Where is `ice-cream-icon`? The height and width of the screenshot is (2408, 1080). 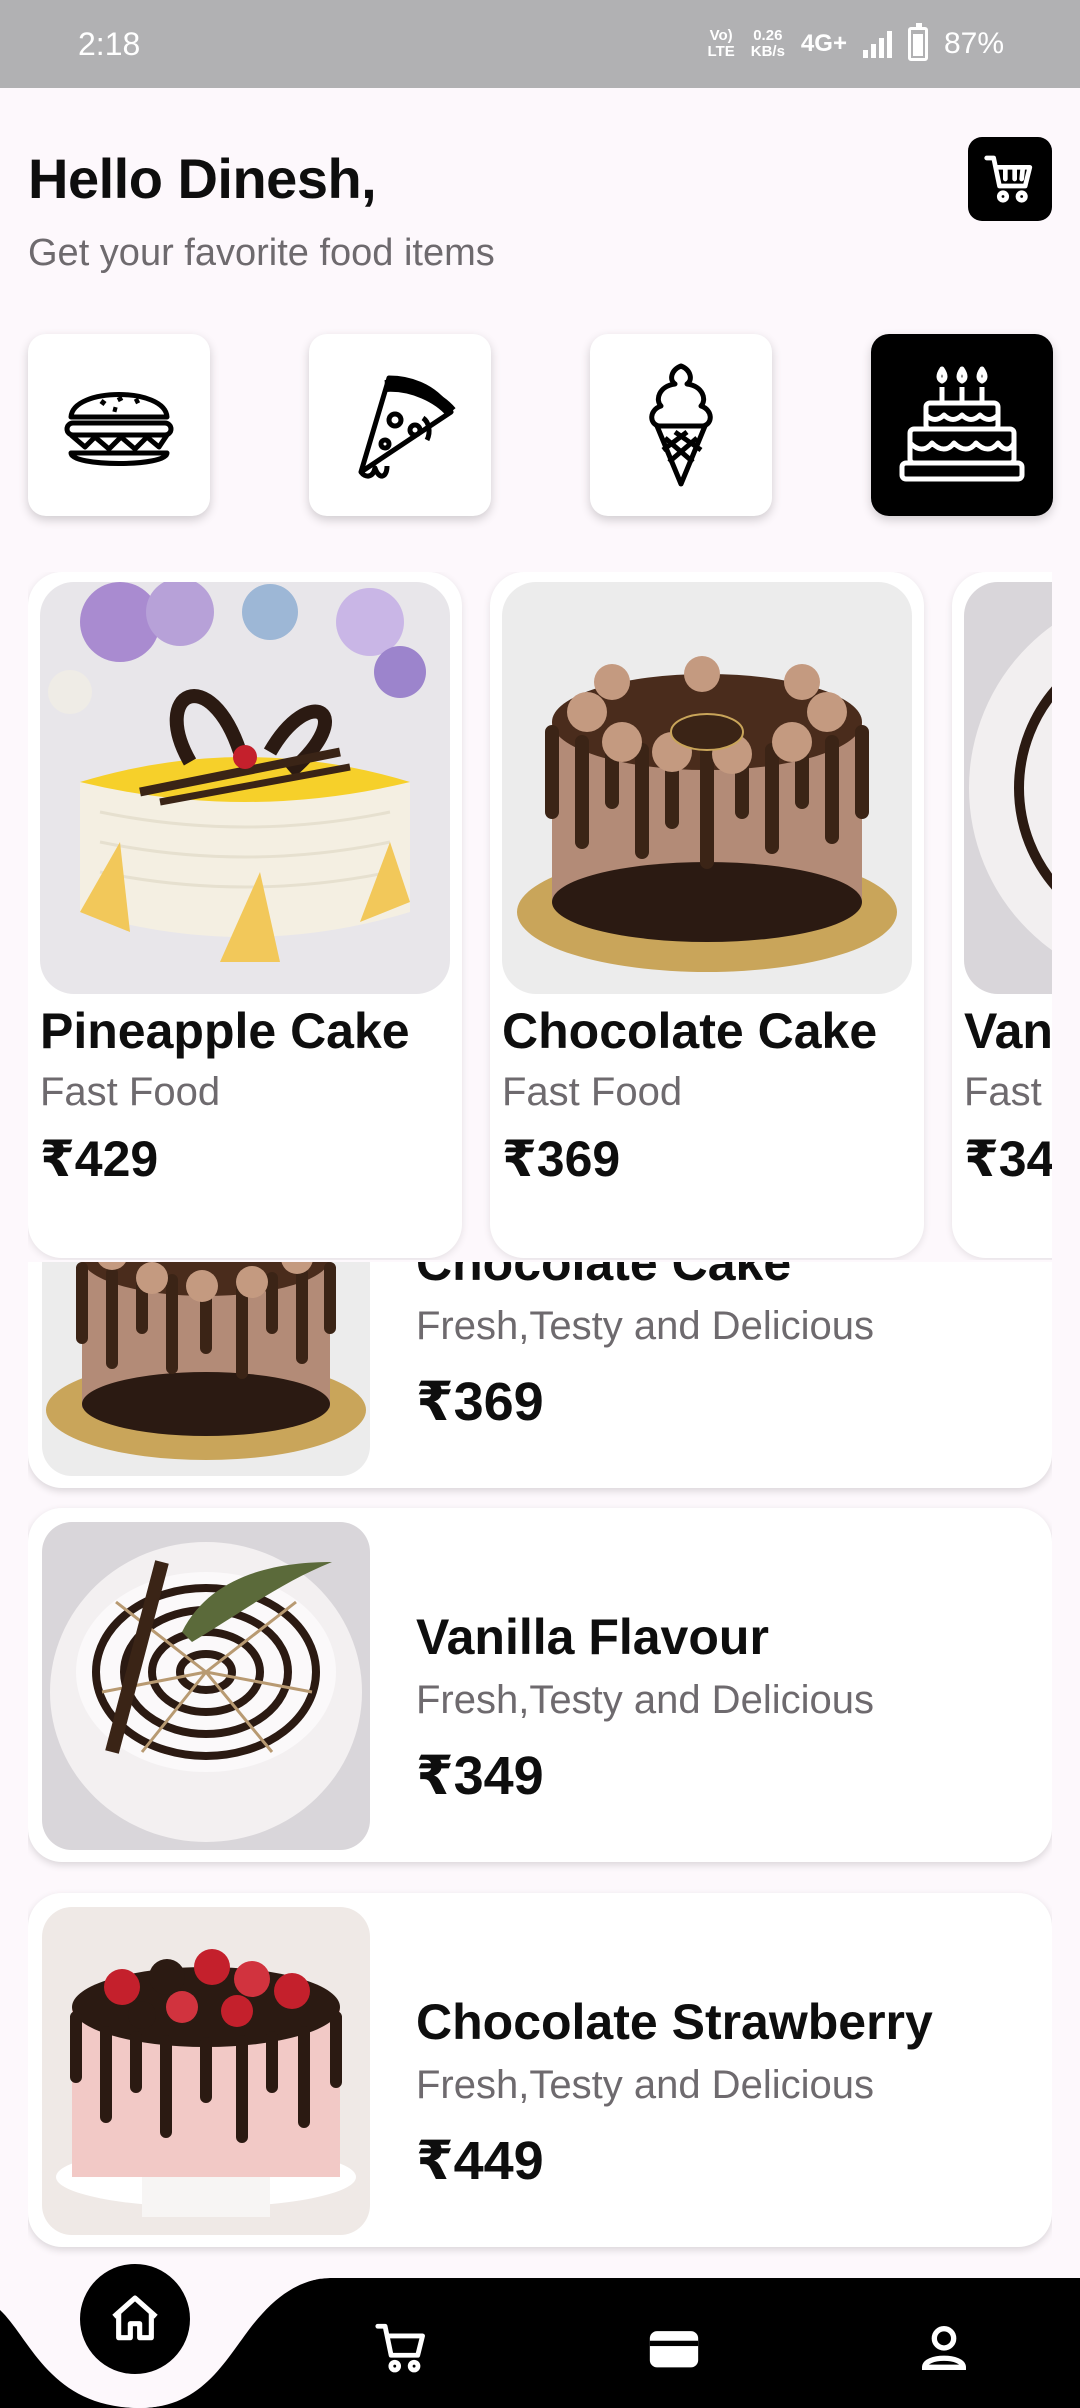 ice-cream-icon is located at coordinates (681, 425).